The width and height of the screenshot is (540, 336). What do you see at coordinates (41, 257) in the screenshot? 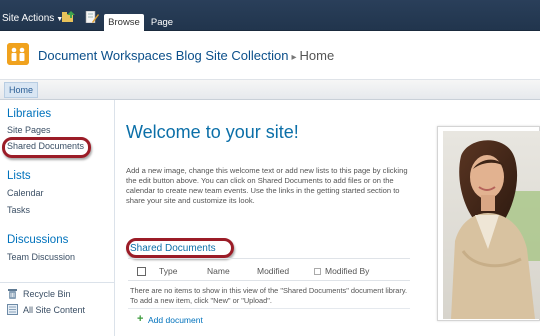
I see `ql-item-team-discussion: Team Discussion` at bounding box center [41, 257].